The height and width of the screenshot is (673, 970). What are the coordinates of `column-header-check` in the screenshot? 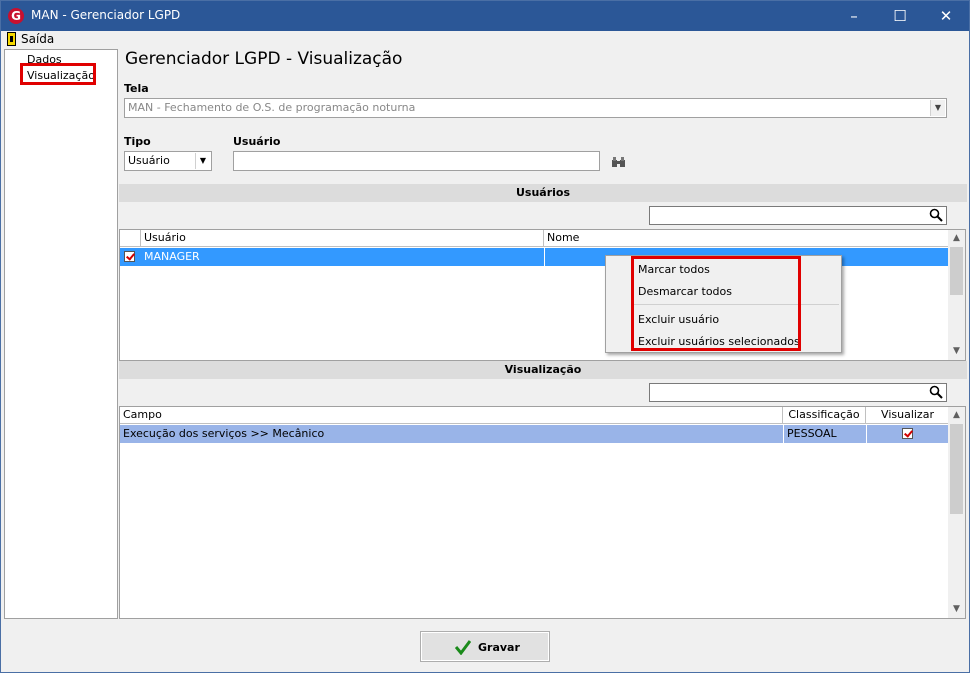 It's located at (130, 238).